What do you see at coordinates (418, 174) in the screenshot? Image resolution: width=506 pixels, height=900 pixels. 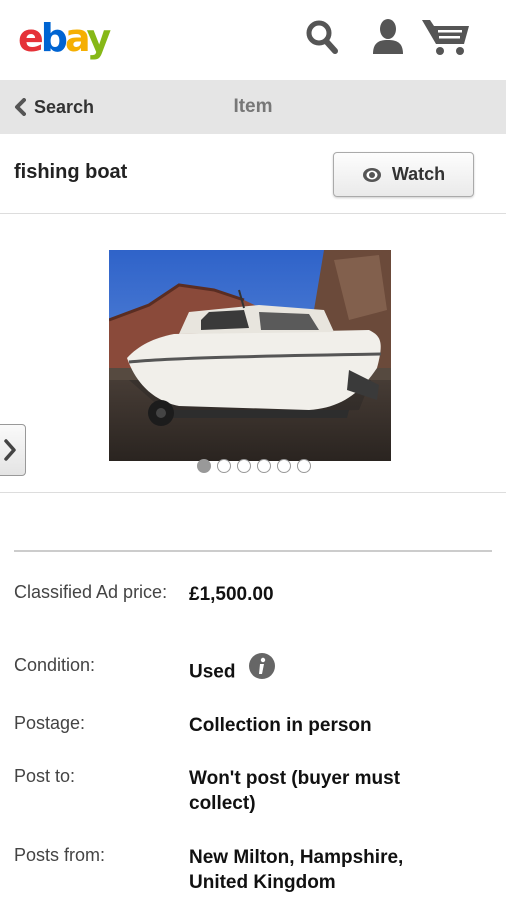 I see `watch-label: Watch` at bounding box center [418, 174].